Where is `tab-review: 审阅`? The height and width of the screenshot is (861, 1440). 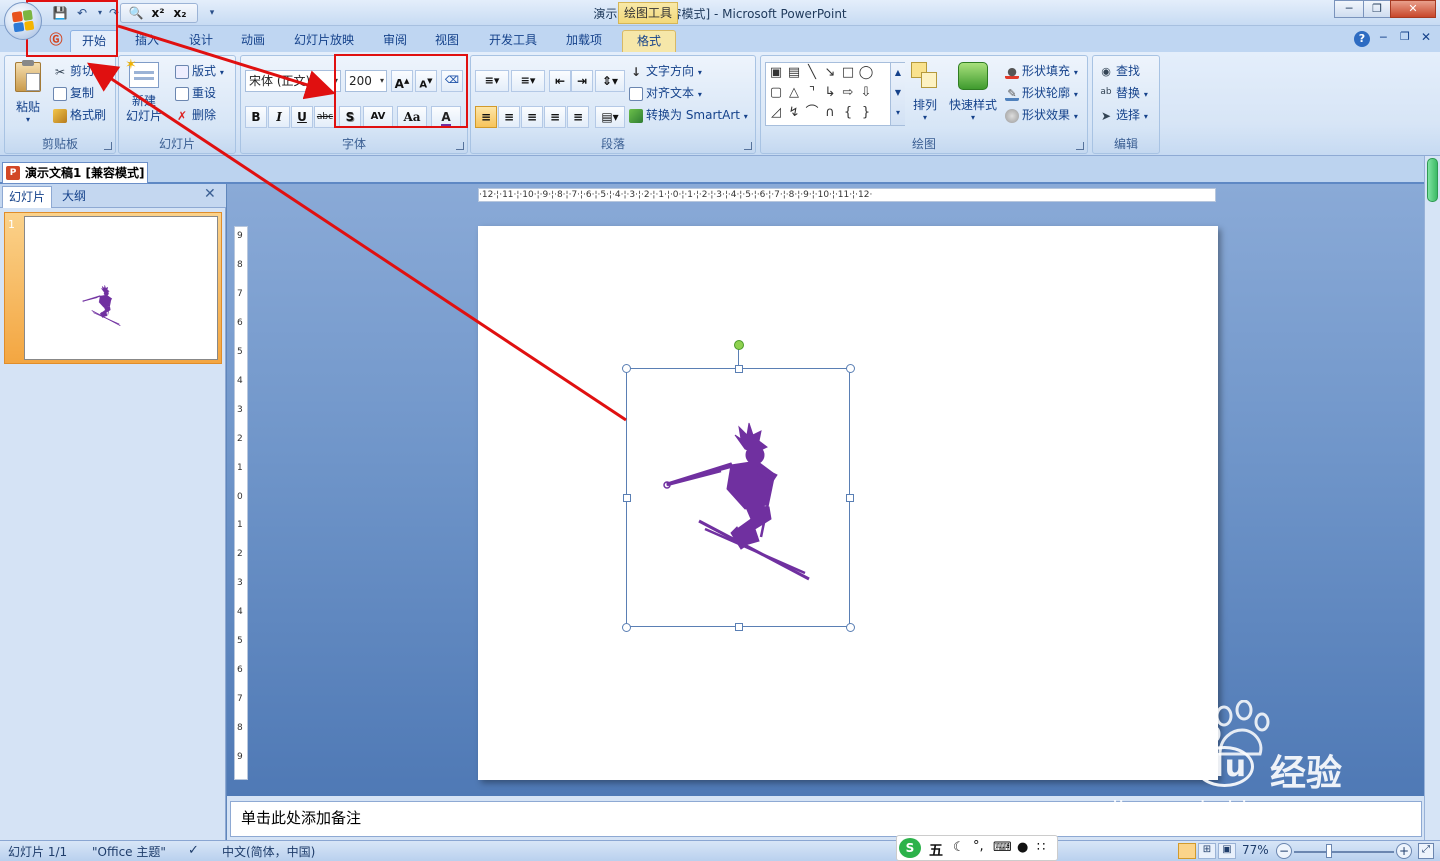 tab-review: 审阅 is located at coordinates (395, 41).